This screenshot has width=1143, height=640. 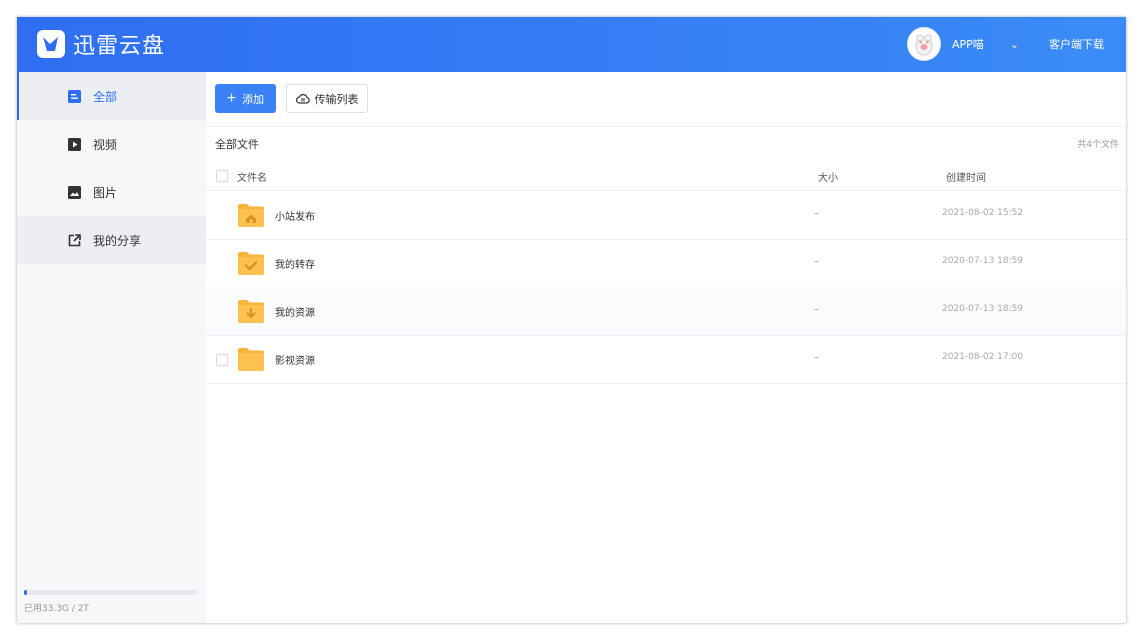 What do you see at coordinates (666, 359) in the screenshot?
I see `table-row: 影视资源 – 2021-08-02 17:00` at bounding box center [666, 359].